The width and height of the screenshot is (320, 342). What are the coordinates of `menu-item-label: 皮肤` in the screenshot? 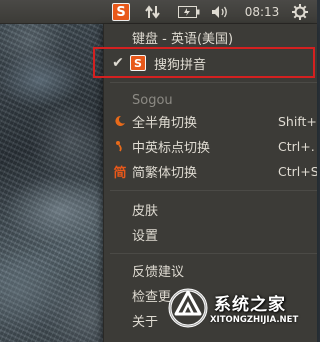 It's located at (145, 211).